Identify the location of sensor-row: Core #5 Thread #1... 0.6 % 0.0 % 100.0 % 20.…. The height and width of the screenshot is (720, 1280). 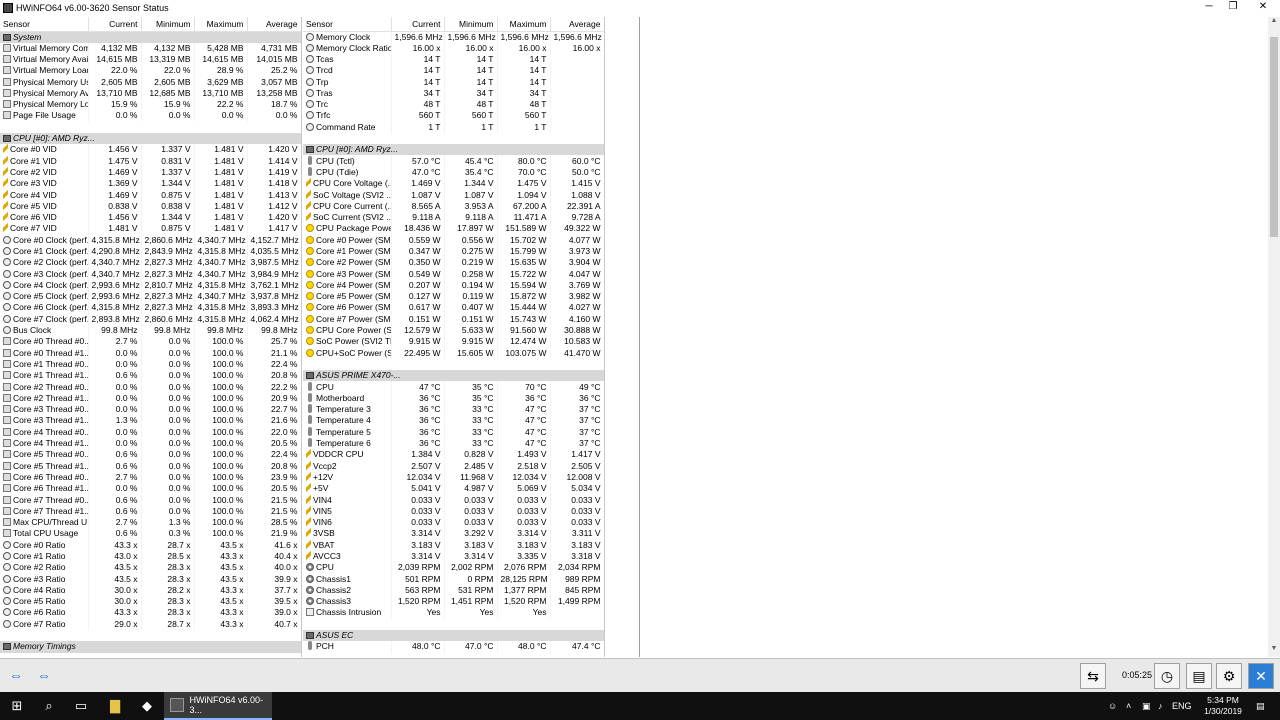
(150, 466).